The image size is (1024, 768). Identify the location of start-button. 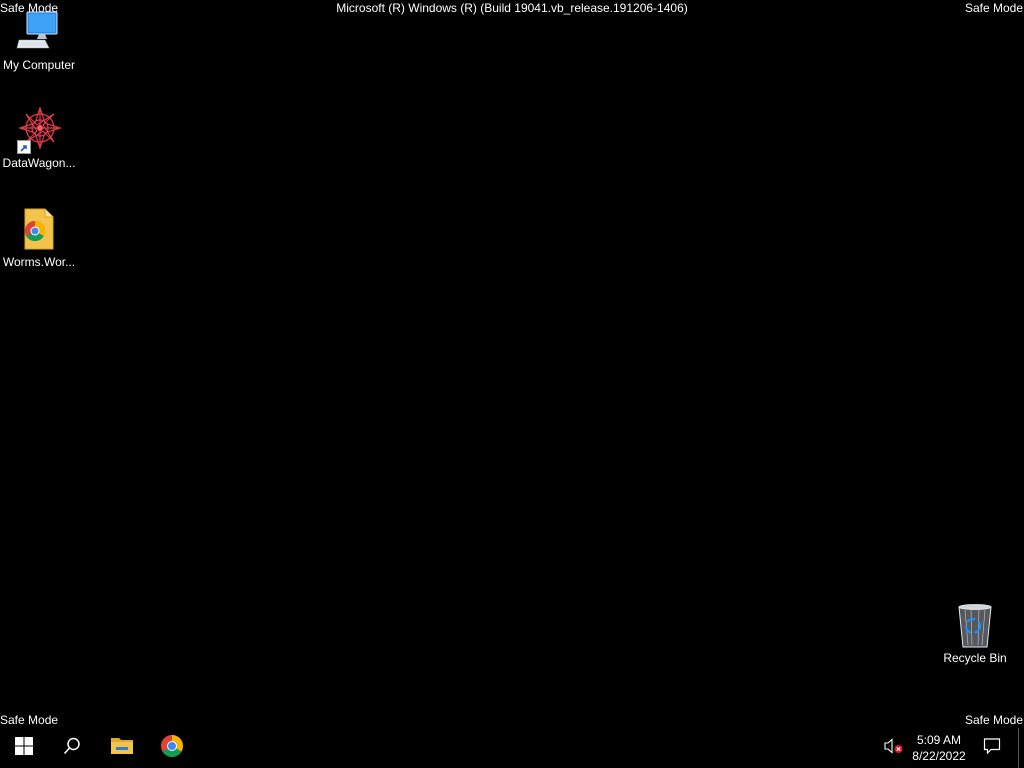
(24, 748).